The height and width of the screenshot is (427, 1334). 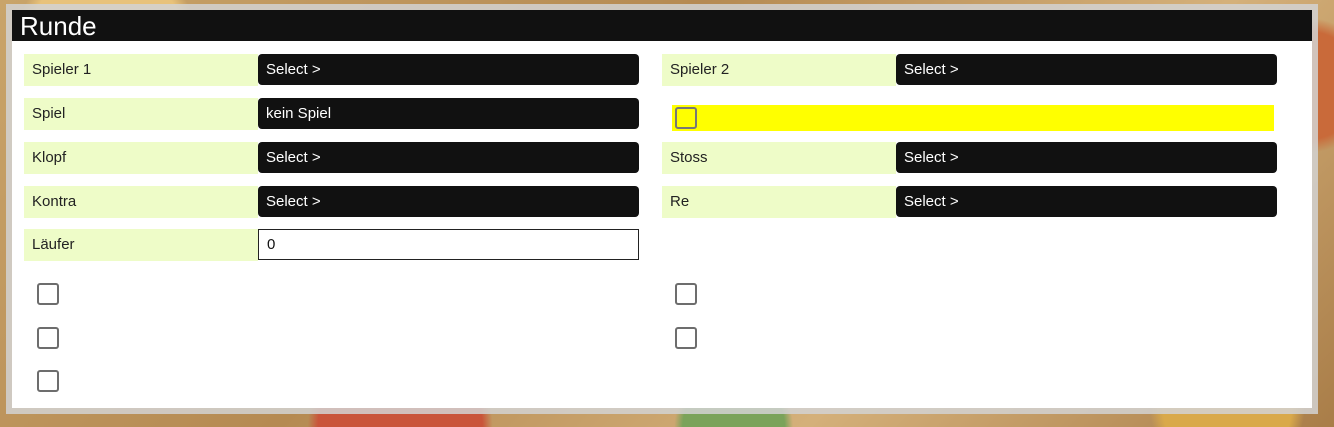 I want to click on window-title: Runde, so click(x=58, y=26).